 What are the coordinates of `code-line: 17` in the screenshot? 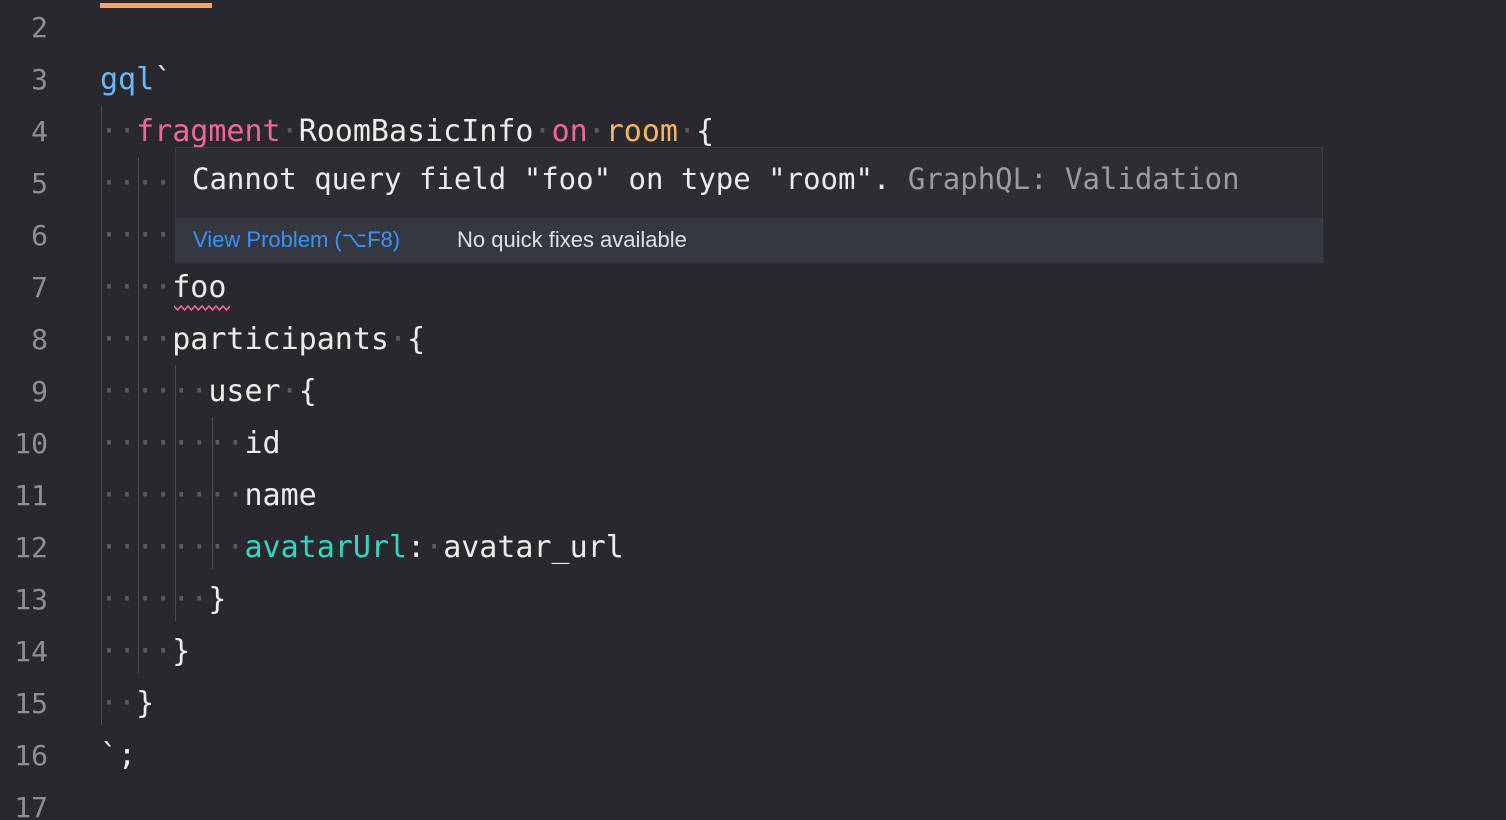 It's located at (753, 801).